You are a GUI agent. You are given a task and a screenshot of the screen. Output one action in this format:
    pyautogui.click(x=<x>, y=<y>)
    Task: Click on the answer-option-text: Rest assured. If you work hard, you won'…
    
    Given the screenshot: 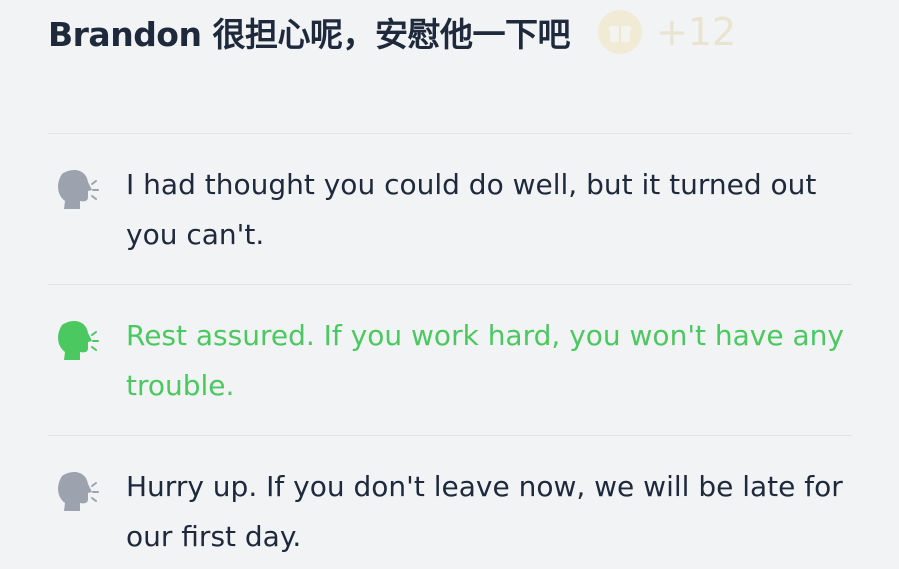 What is the action you would take?
    pyautogui.click(x=485, y=360)
    